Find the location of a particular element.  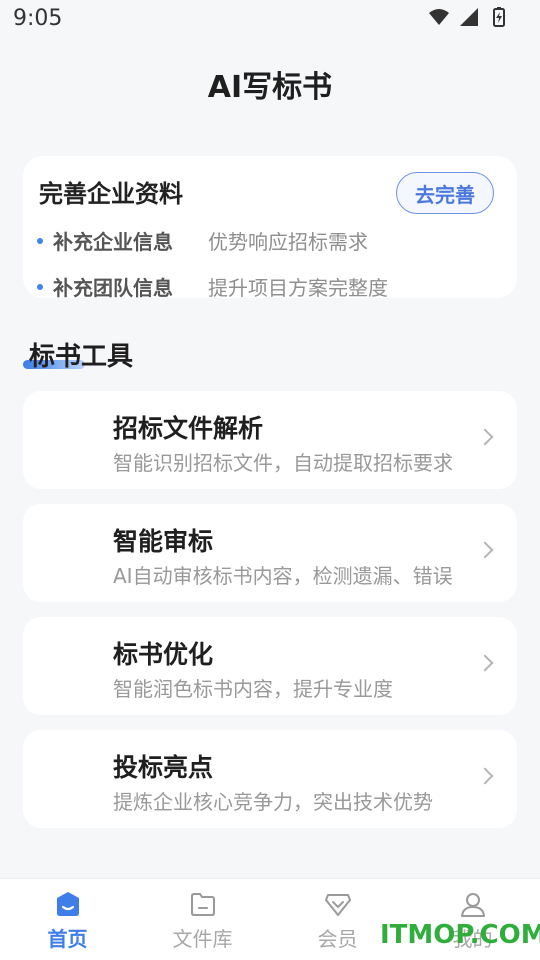

tool-name: 招标文件解析 is located at coordinates (188, 428).